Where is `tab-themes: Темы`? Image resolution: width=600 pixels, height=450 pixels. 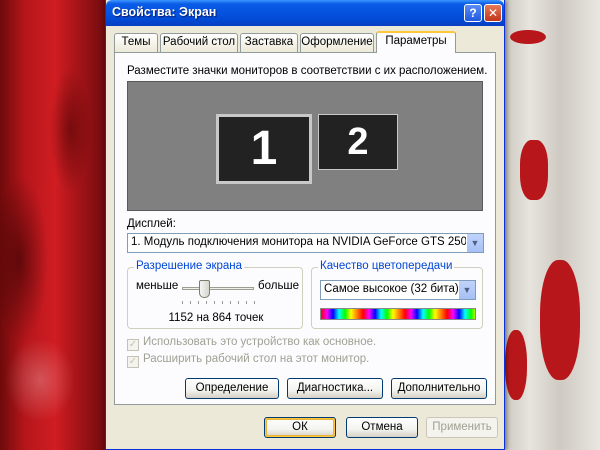
tab-themes: Темы is located at coordinates (136, 42).